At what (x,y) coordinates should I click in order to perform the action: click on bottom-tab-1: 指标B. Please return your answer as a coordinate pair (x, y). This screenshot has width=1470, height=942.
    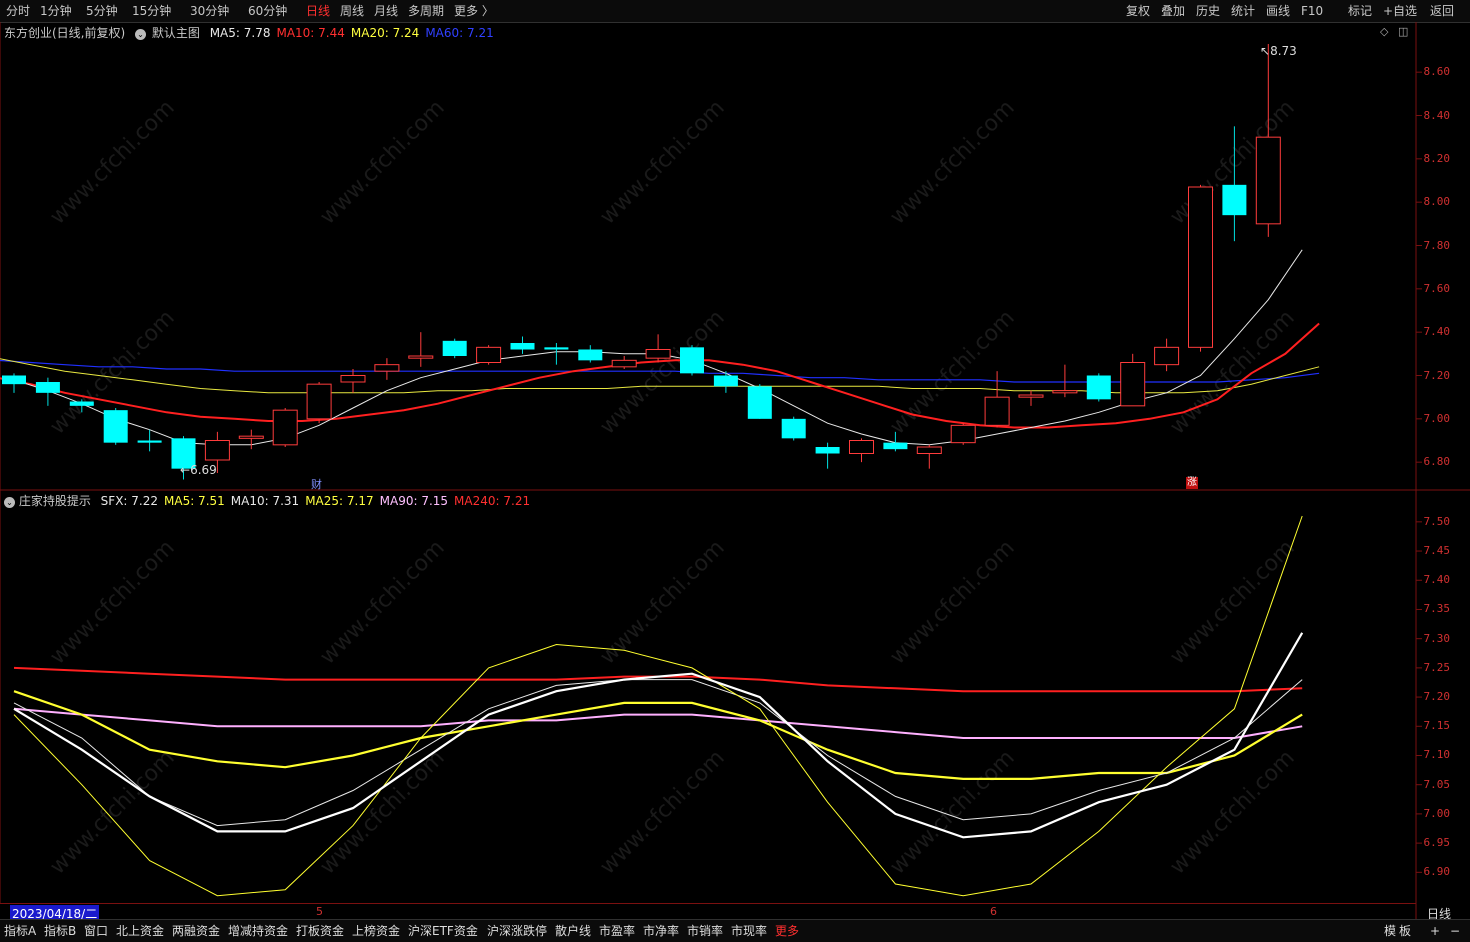
    Looking at the image, I should click on (60, 931).